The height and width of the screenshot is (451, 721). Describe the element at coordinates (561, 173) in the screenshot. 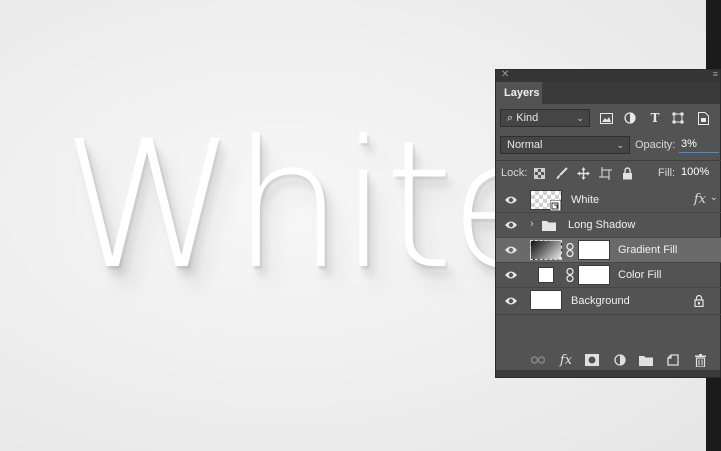

I see `lock-image-pixels-icon` at that location.